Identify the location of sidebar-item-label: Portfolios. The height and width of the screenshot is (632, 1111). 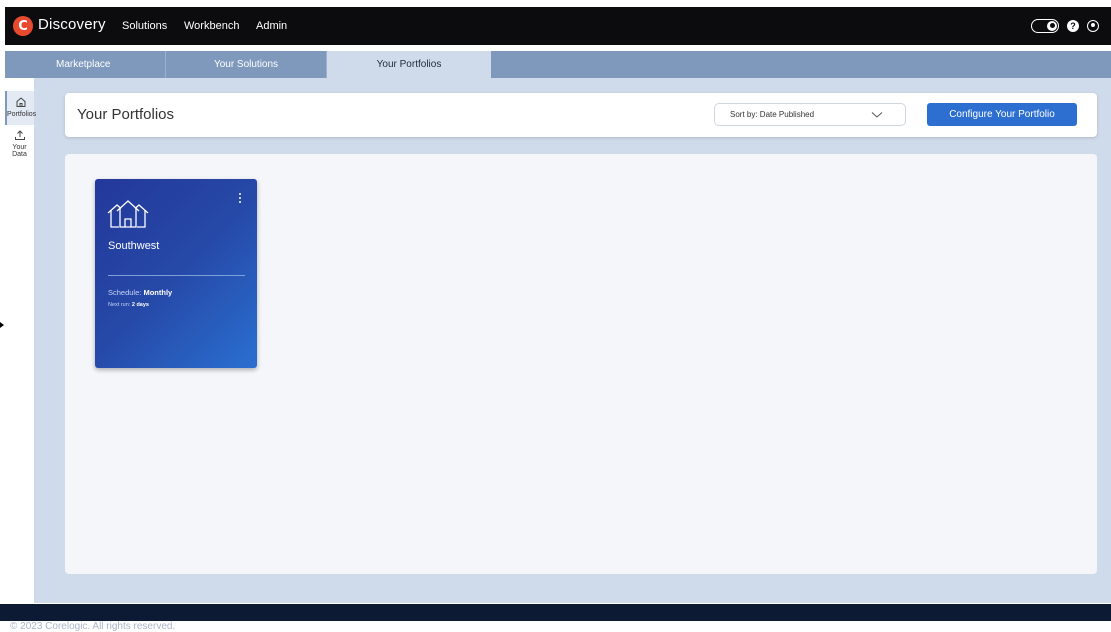
(22, 114).